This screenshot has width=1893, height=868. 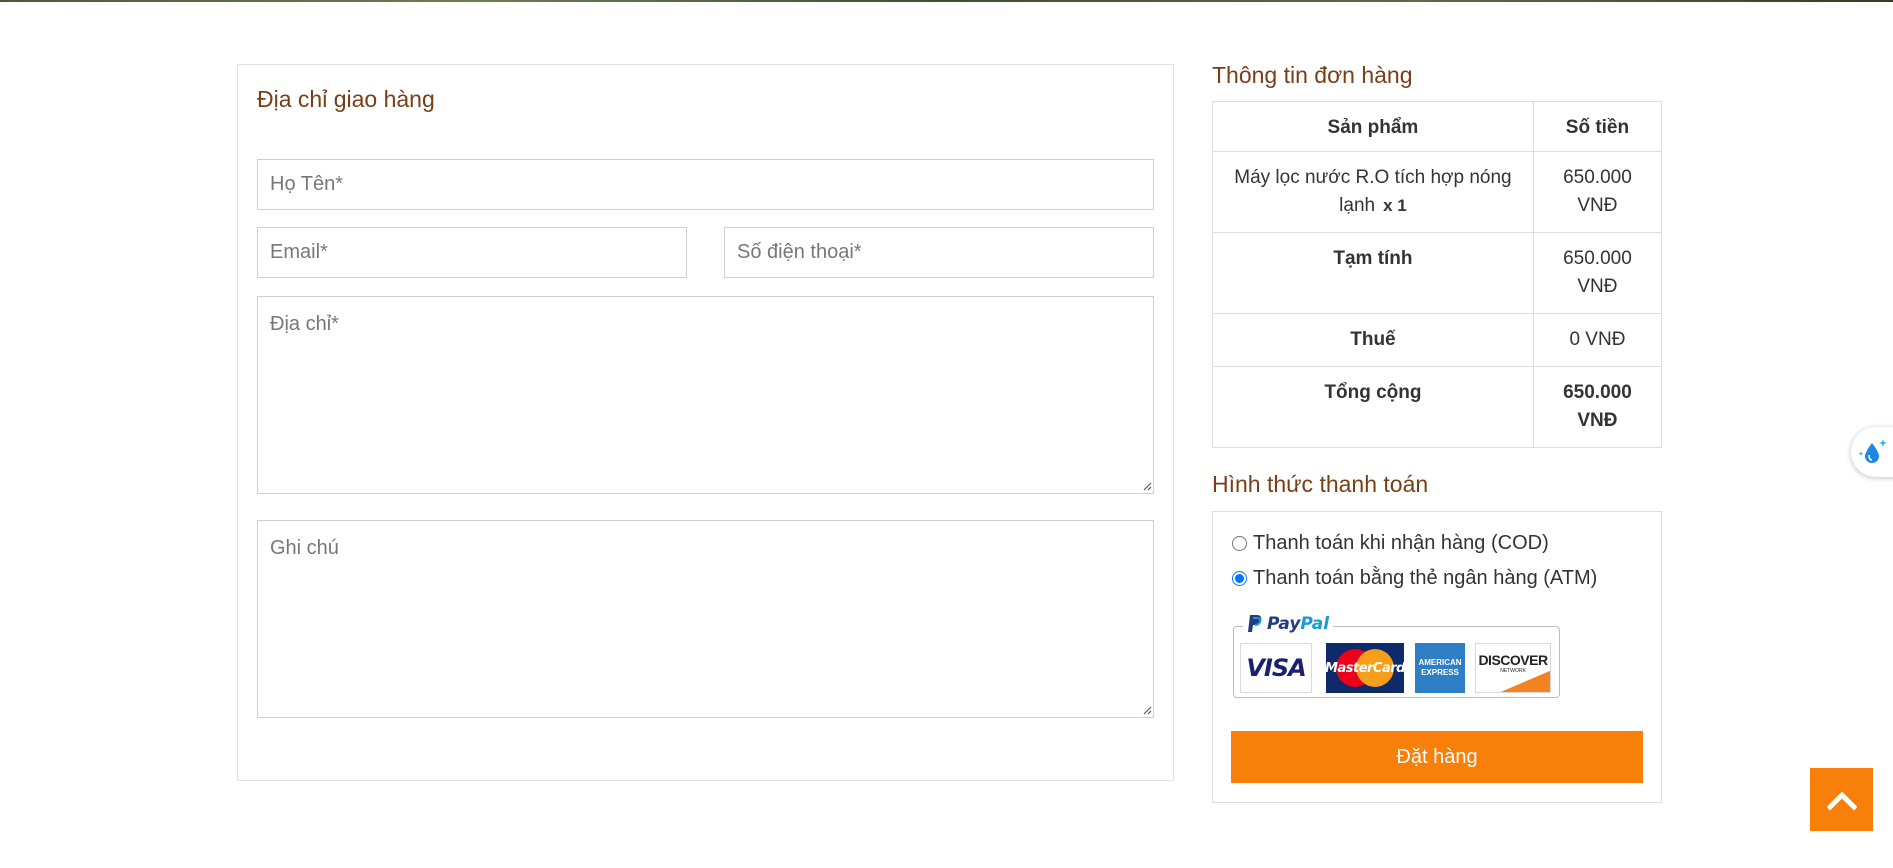 I want to click on order-info-title: Thông tin đơn hàng, so click(x=1312, y=75).